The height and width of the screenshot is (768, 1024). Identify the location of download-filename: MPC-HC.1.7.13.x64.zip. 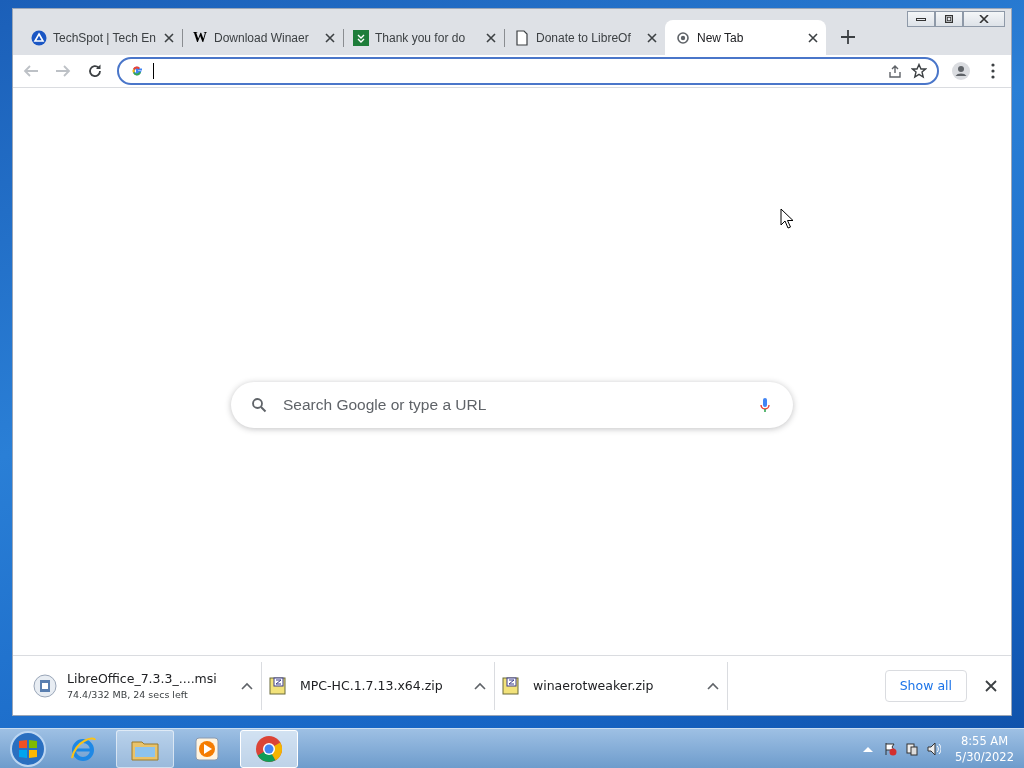
(382, 685).